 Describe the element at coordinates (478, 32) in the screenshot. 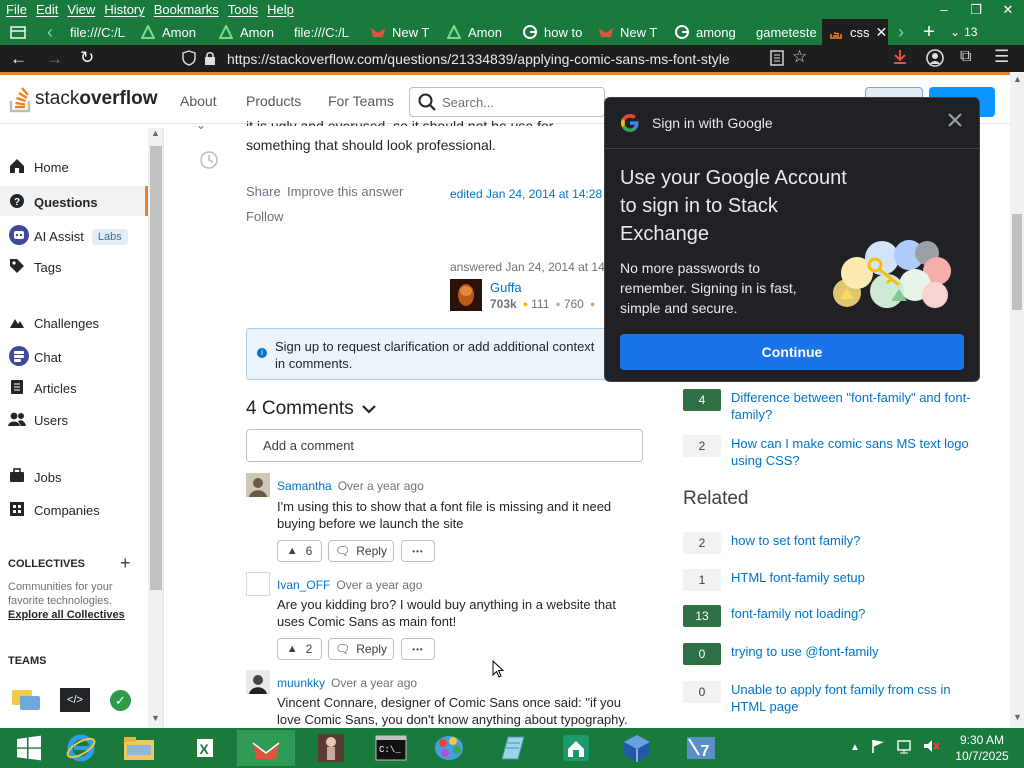

I see `tab-among-3: Amon` at that location.